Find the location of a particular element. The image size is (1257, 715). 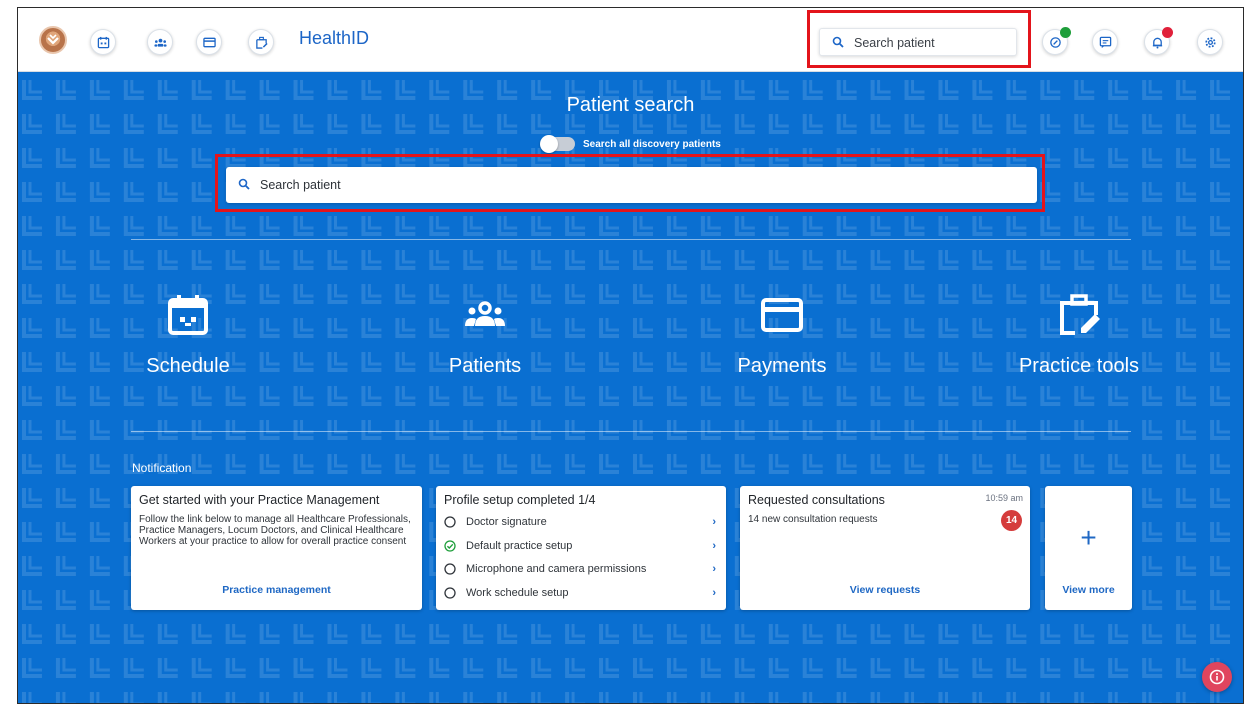

plus-icon: + is located at coordinates (1088, 537).